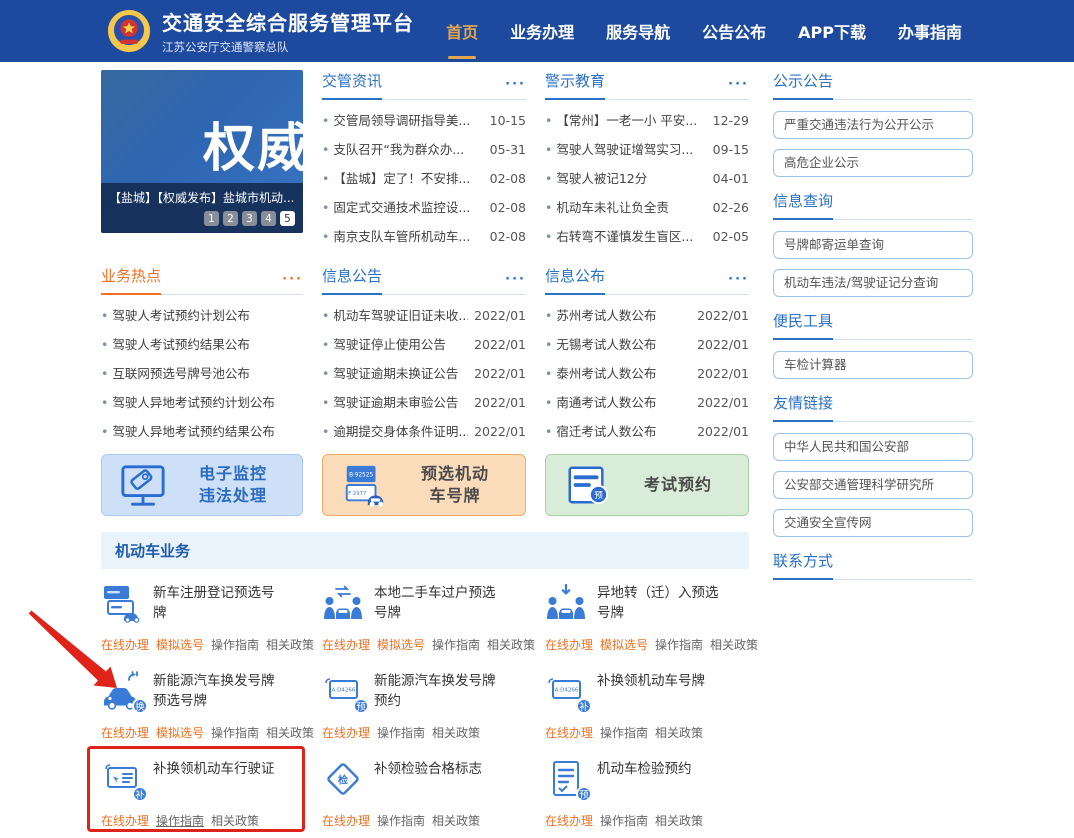 This screenshot has width=1074, height=838. What do you see at coordinates (225, 47) in the screenshot?
I see `site-subtitle: 江苏公安厅交通警察总队` at bounding box center [225, 47].